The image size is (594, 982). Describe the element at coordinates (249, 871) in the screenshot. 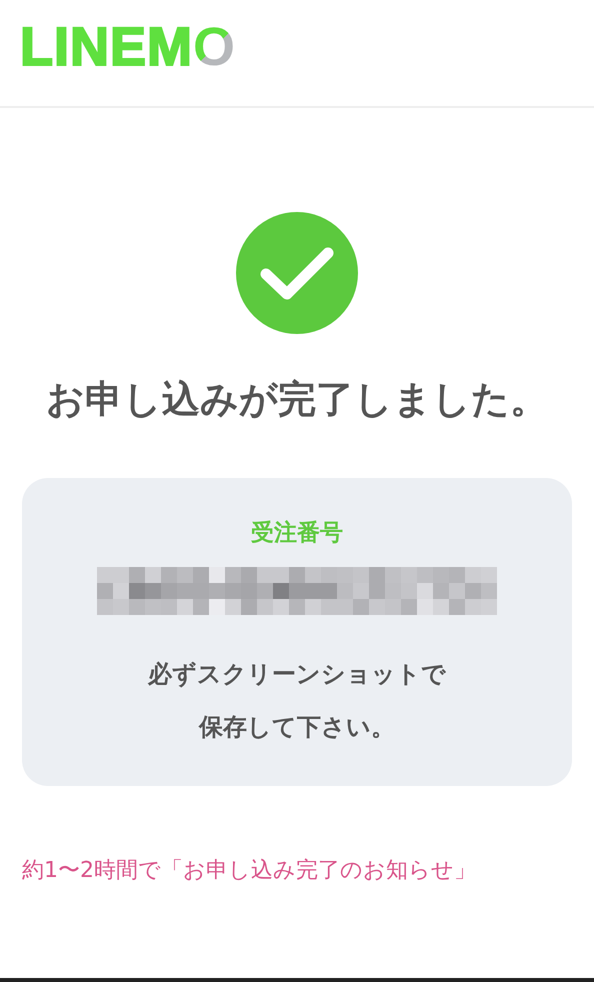

I see `notice-text: 約1〜2時間で「お申し込み完了のお知らせ」` at that location.